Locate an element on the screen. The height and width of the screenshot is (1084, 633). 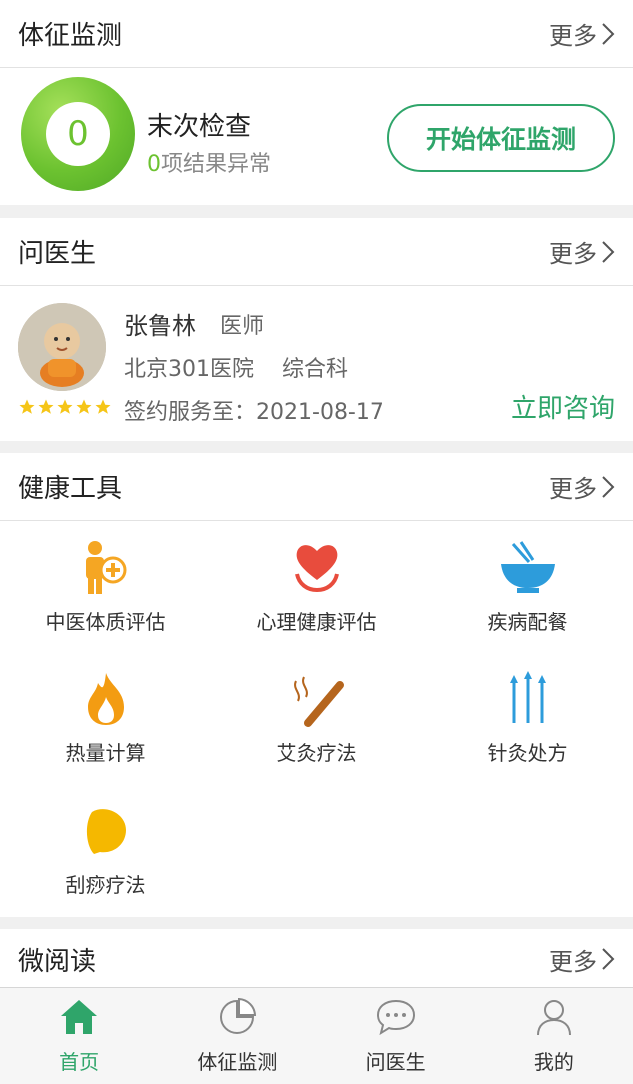
tools-title: 健康工具 is located at coordinates (70, 489).